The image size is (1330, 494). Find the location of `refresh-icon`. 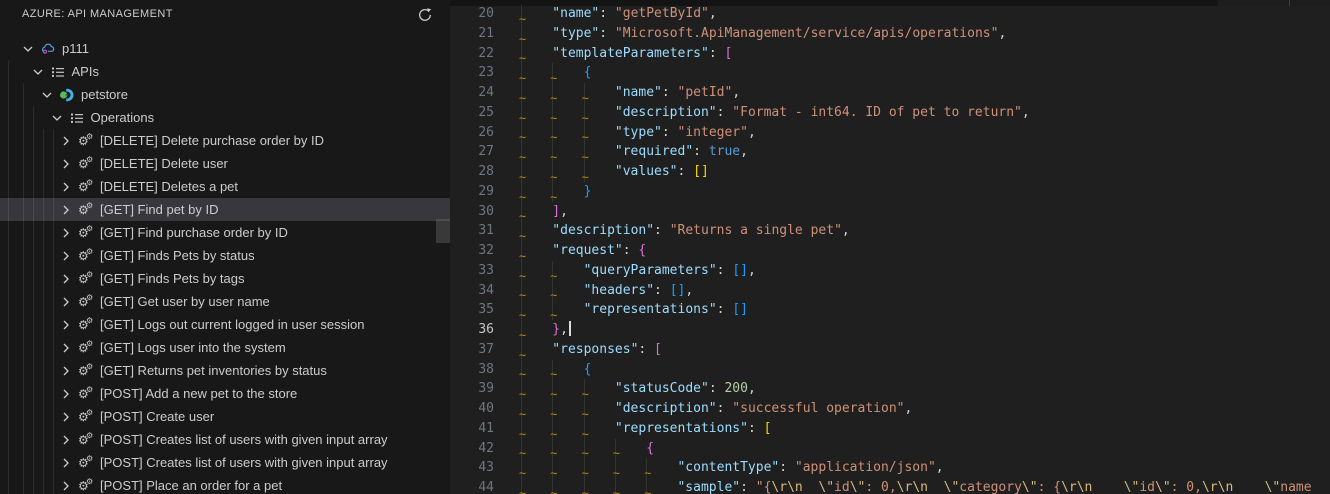

refresh-icon is located at coordinates (425, 14).